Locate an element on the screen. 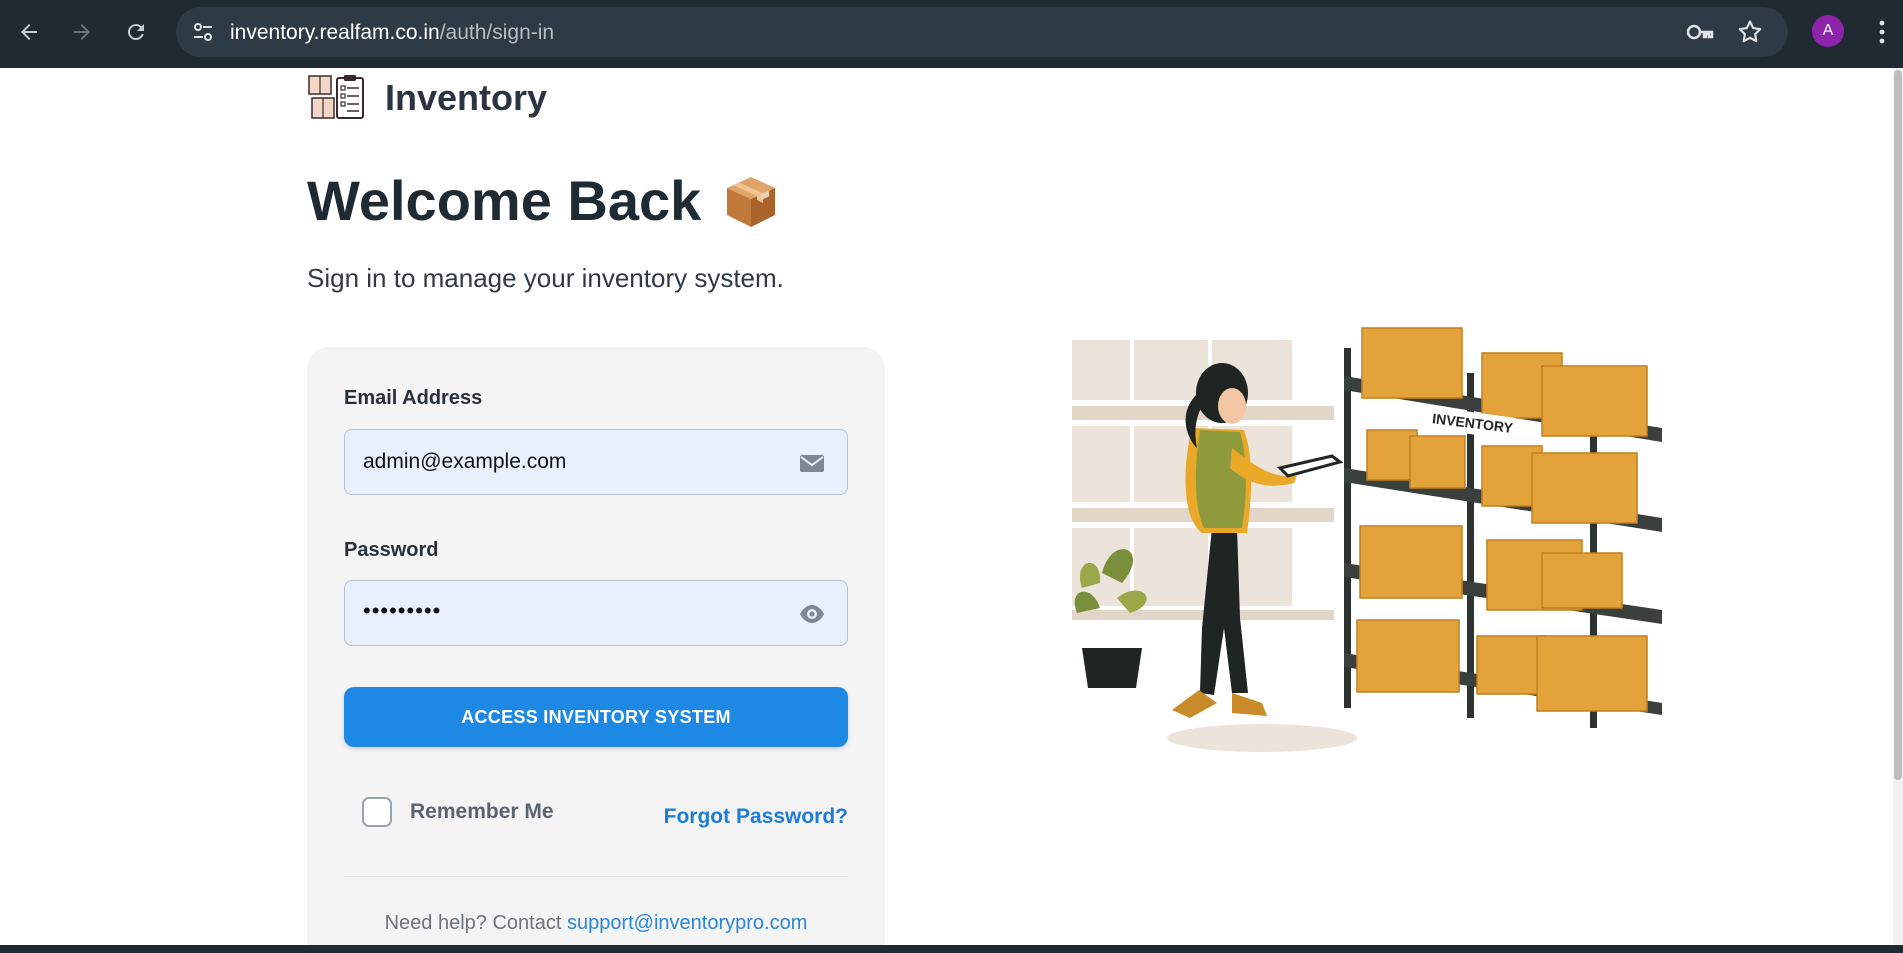  brand-header: Inventory is located at coordinates (427, 98).